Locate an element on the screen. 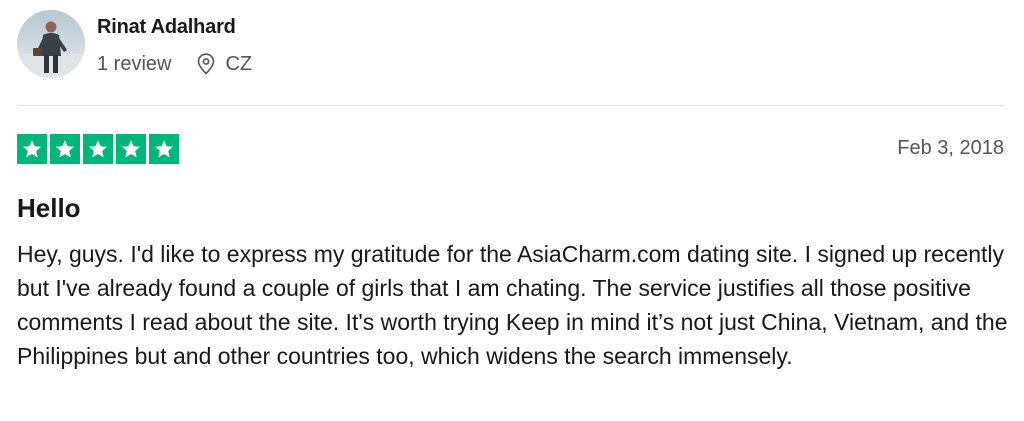 The height and width of the screenshot is (421, 1024). reviewer-name: Rinat Adalhard is located at coordinates (174, 27).